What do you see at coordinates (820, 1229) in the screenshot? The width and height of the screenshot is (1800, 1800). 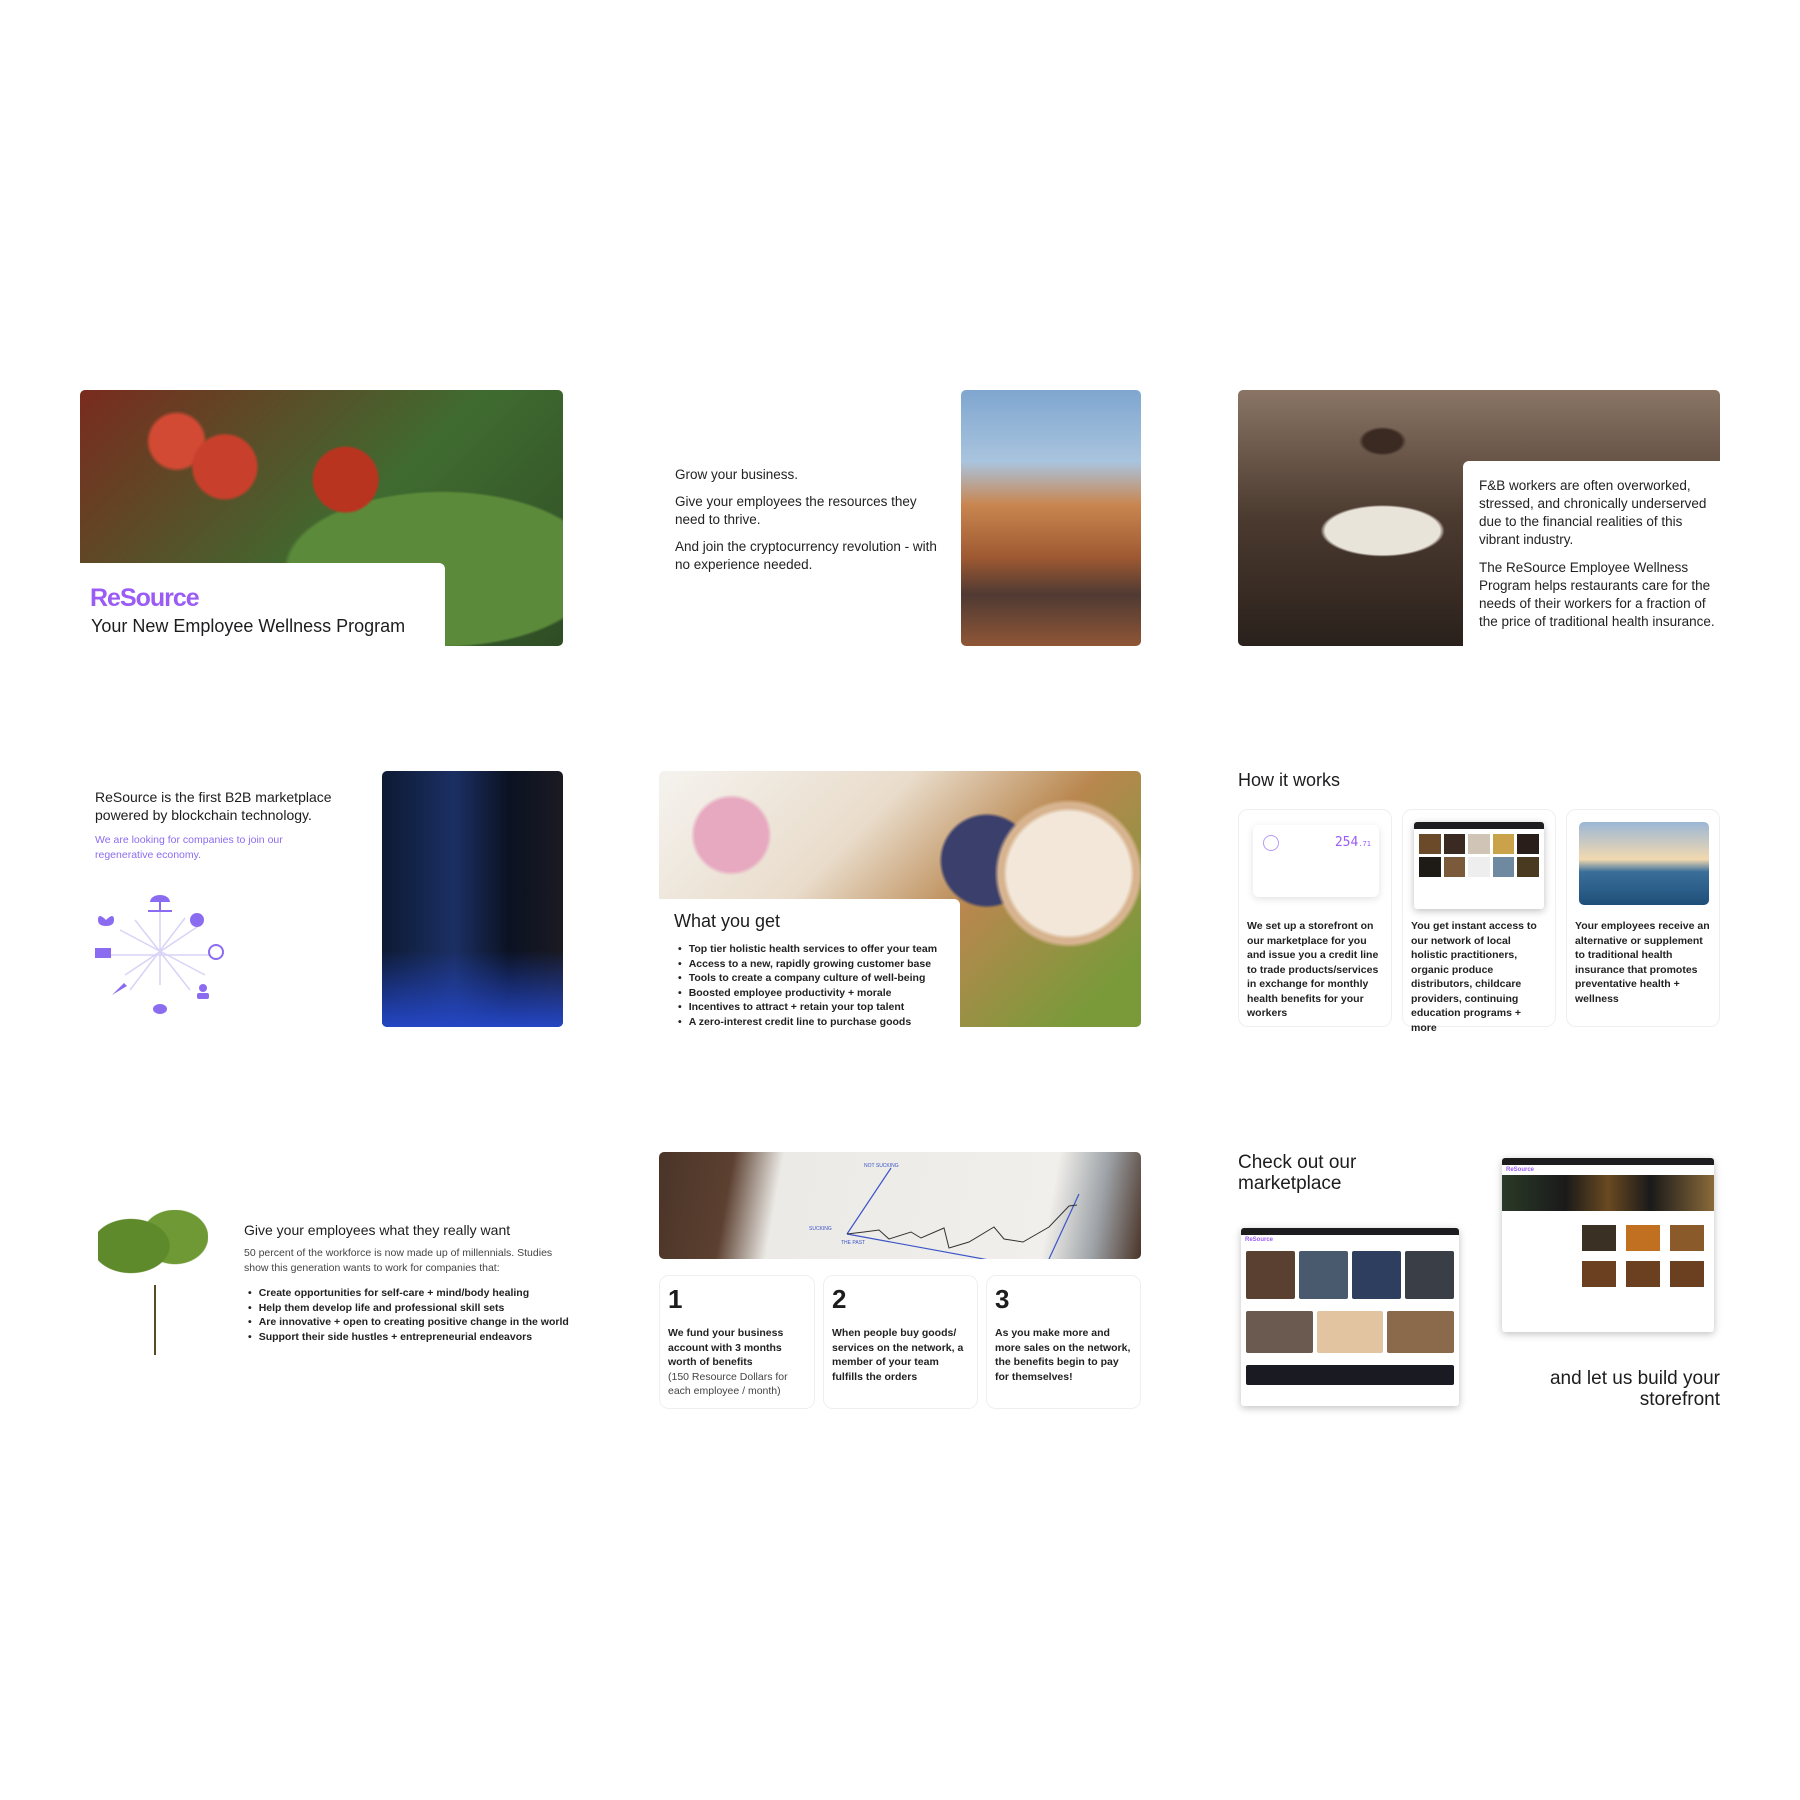 I see `chart-label-left: SUCKING` at bounding box center [820, 1229].